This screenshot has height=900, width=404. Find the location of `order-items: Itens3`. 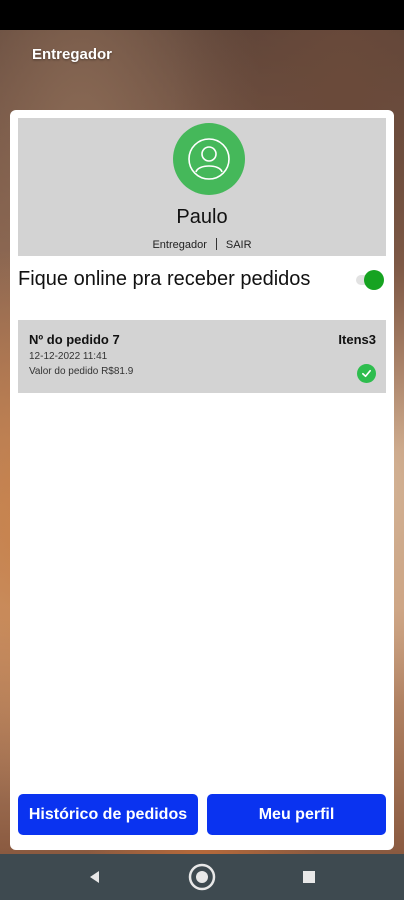

order-items: Itens3 is located at coordinates (357, 339).